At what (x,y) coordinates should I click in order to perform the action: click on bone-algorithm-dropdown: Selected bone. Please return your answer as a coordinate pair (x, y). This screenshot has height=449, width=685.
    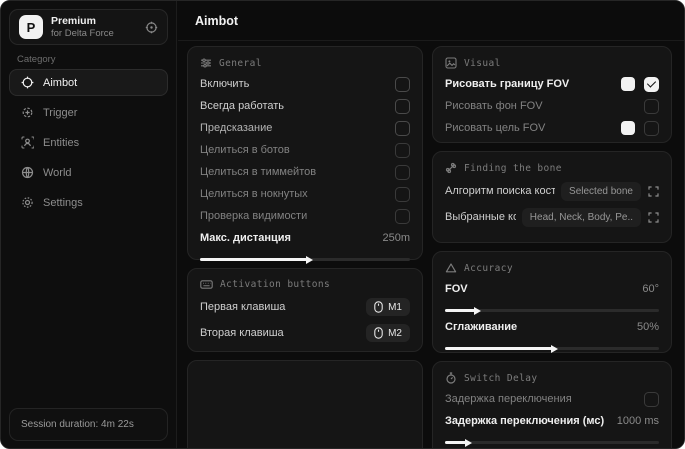
    Looking at the image, I should click on (601, 191).